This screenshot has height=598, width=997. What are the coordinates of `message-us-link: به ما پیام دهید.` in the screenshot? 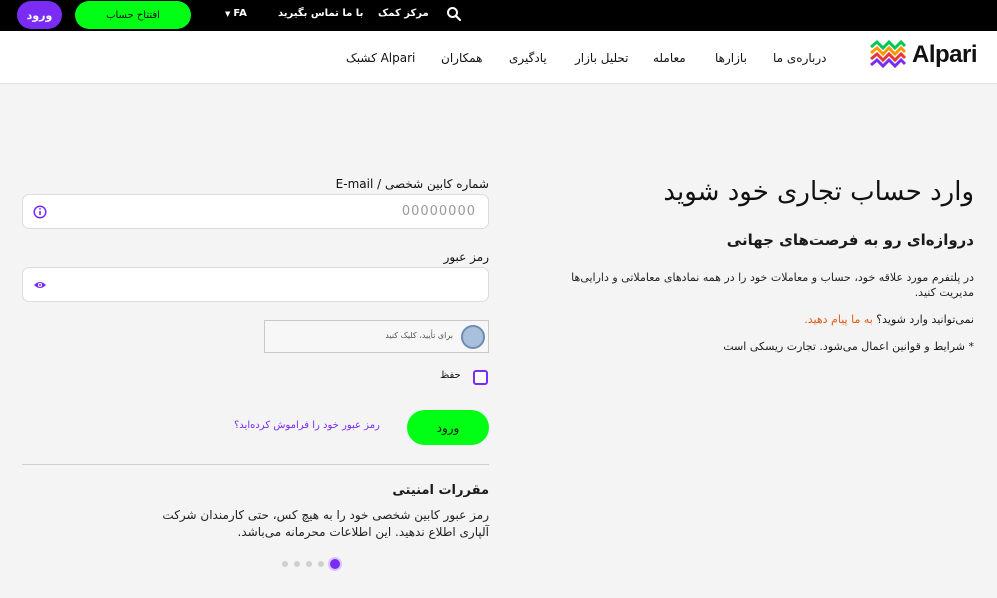 It's located at (838, 319).